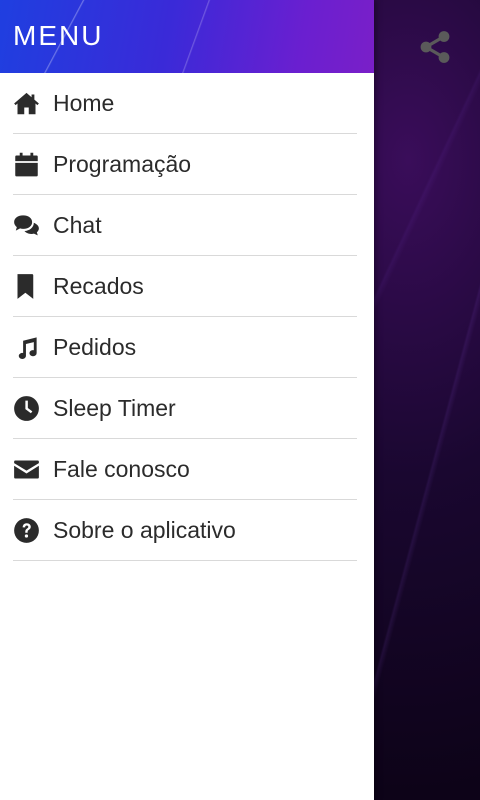  Describe the element at coordinates (27, 164) in the screenshot. I see `calendar-icon` at that location.